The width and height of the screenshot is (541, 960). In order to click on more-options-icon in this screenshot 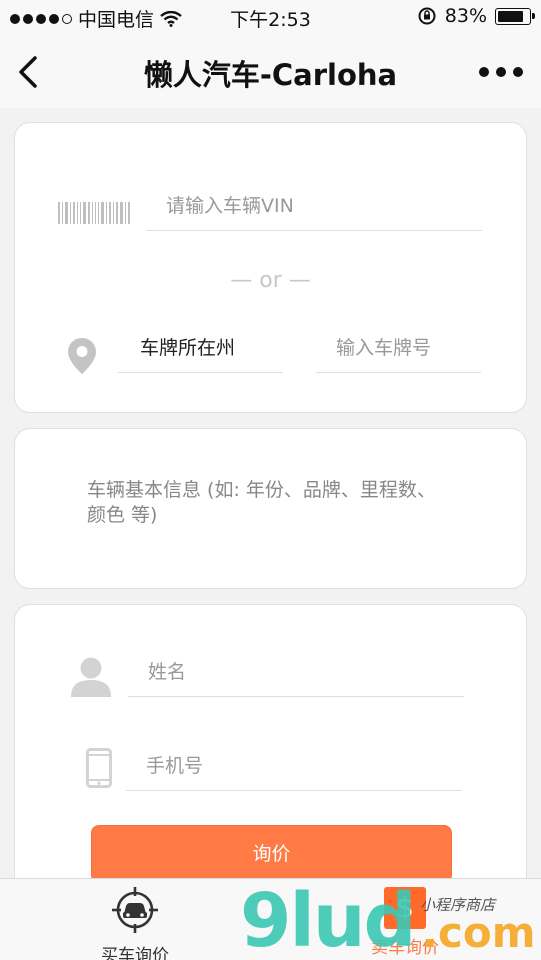, I will do `click(501, 72)`.